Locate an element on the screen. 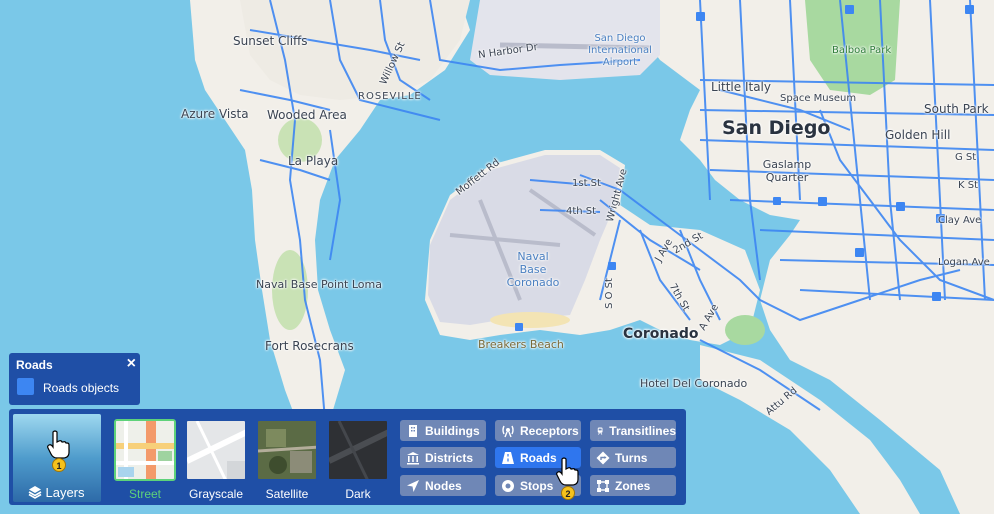 The image size is (994, 514). map-label-hotel-del-coronado: Hotel Del Coronado is located at coordinates (694, 383).